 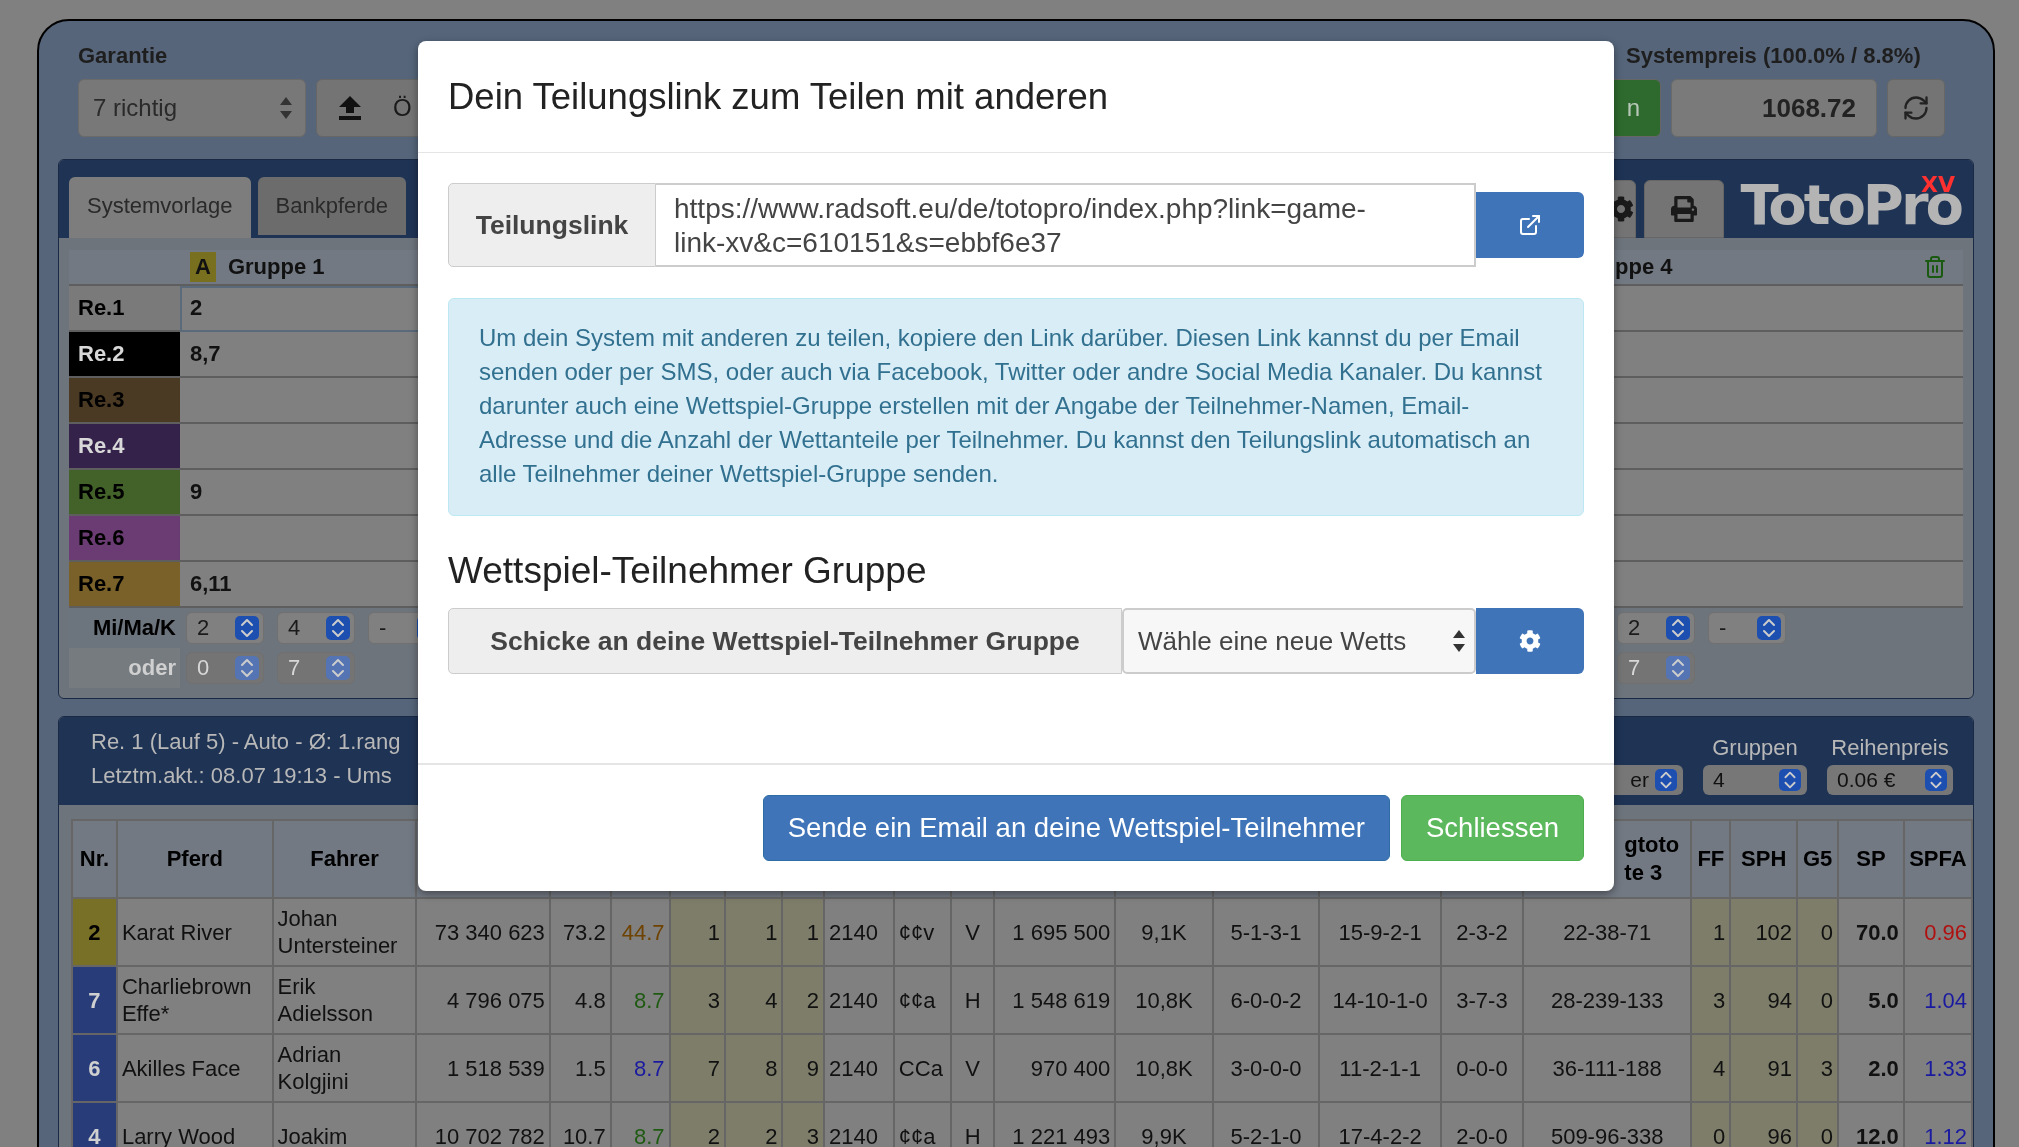 I want to click on table-cell: 22-38-71, so click(x=1607, y=932).